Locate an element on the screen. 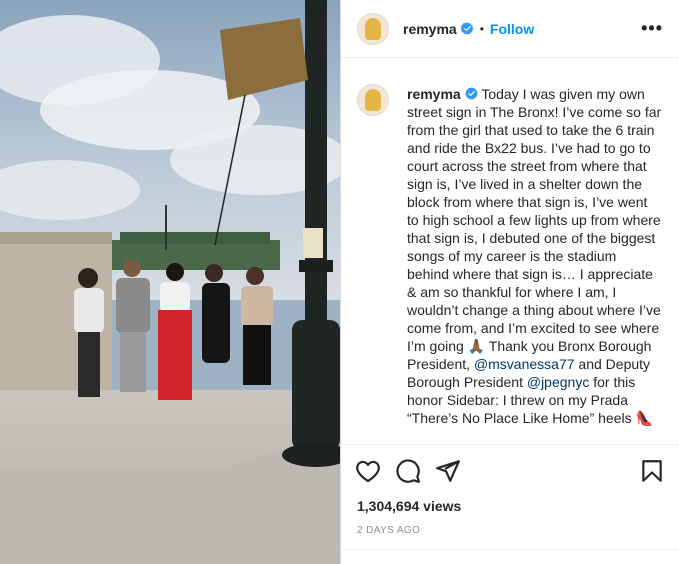  post-header: remyma • Follow ••• is located at coordinates (510, 29).